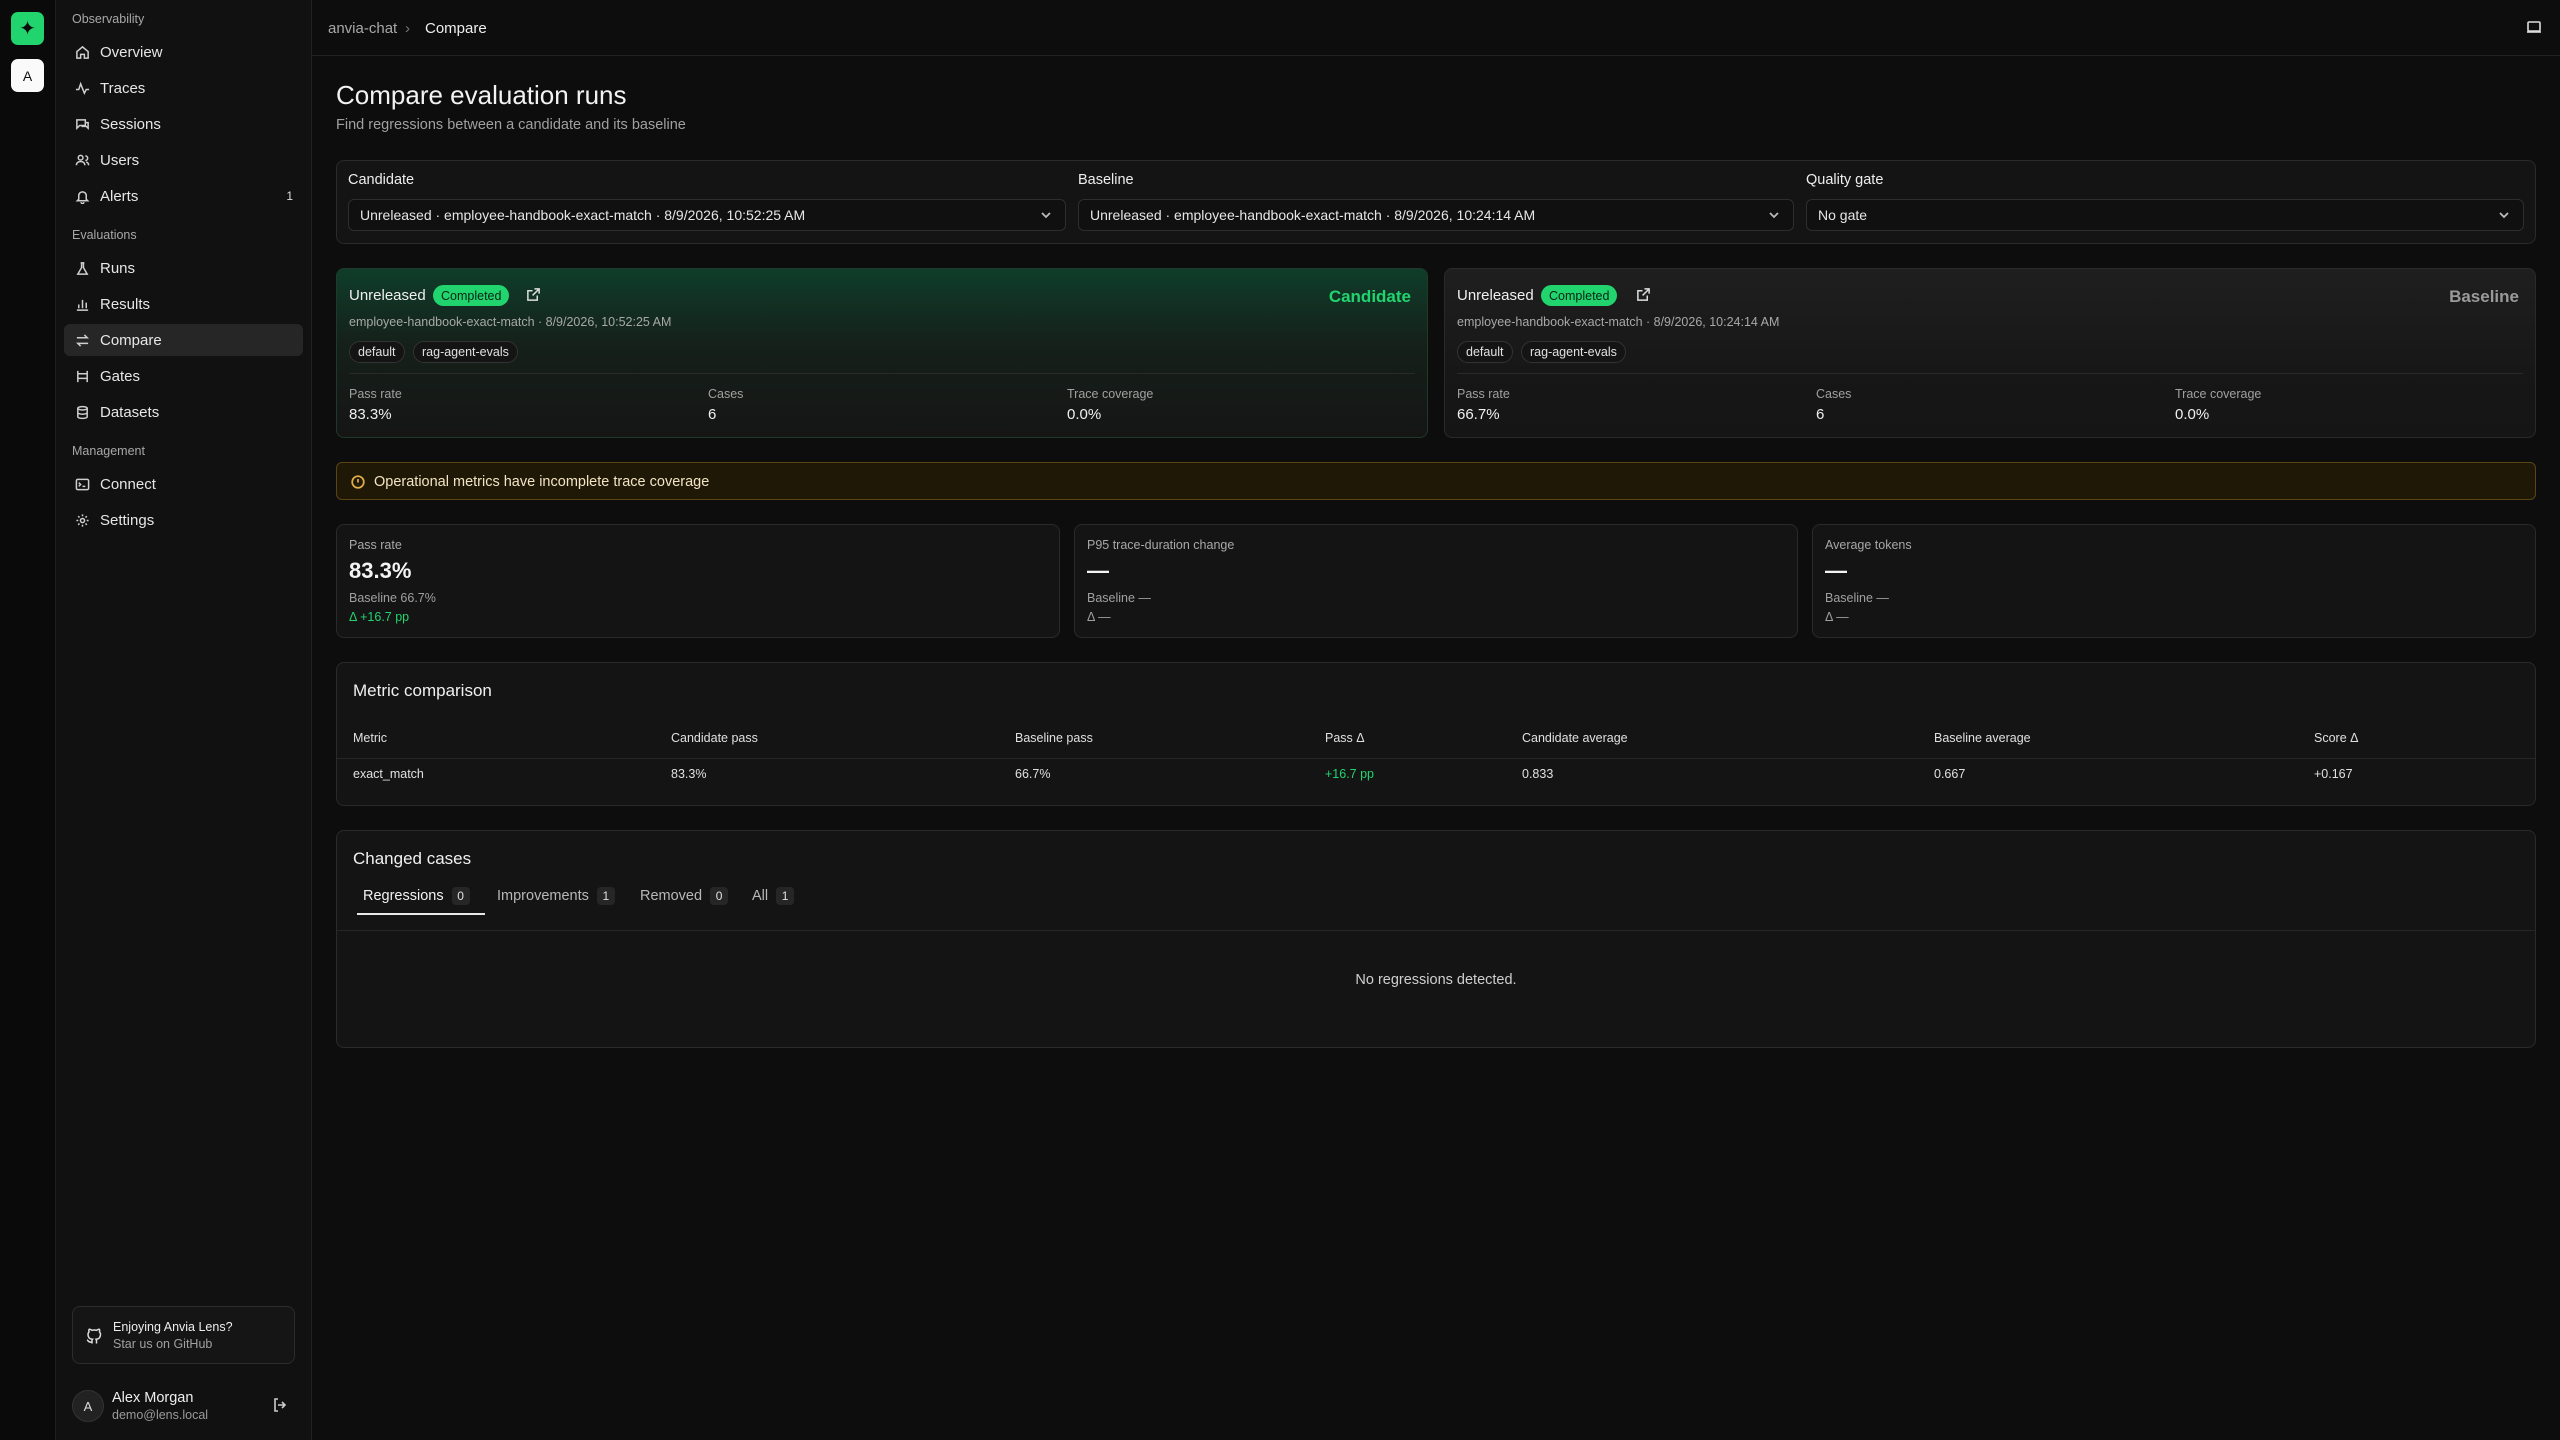  Describe the element at coordinates (370, 414) in the screenshot. I see `stat-value: 83.3%` at that location.